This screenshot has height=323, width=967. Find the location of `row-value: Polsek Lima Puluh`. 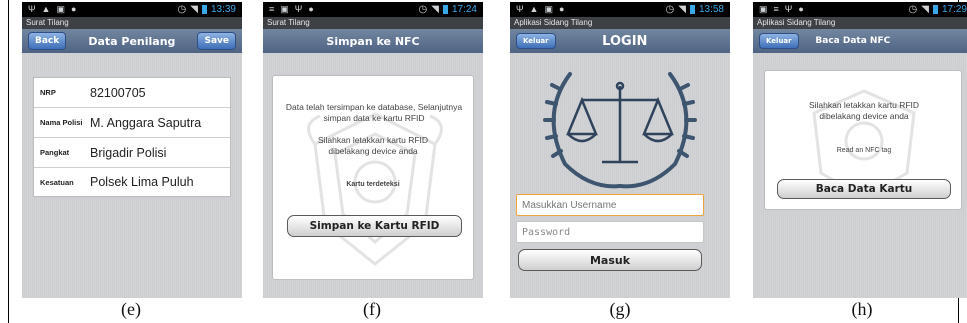

row-value: Polsek Lima Puluh is located at coordinates (142, 182).